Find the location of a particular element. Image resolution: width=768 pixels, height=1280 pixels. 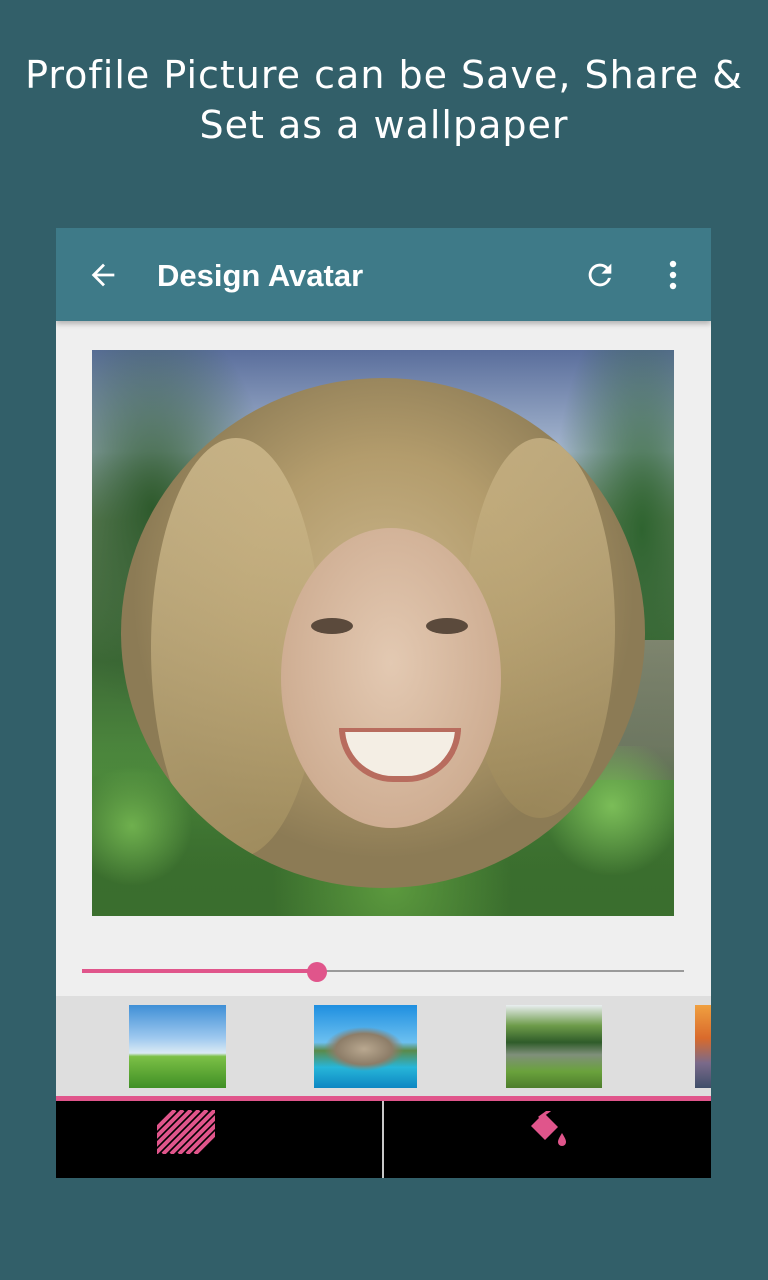

background-thumbnail-strip is located at coordinates (383, 1046).